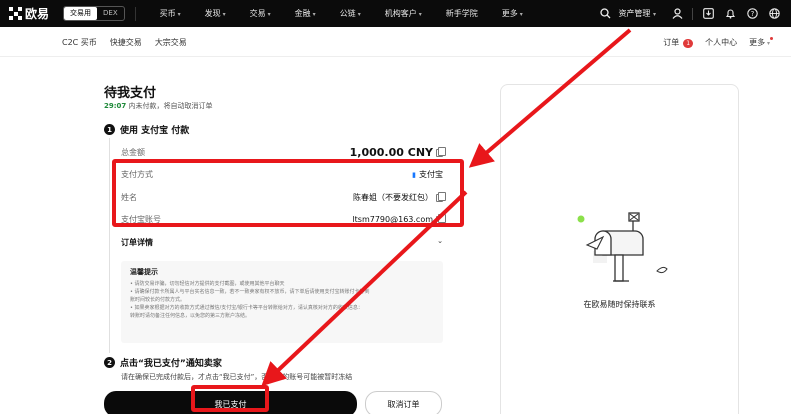  I want to click on asset-management-menu: 资产管理 ▾, so click(637, 13).